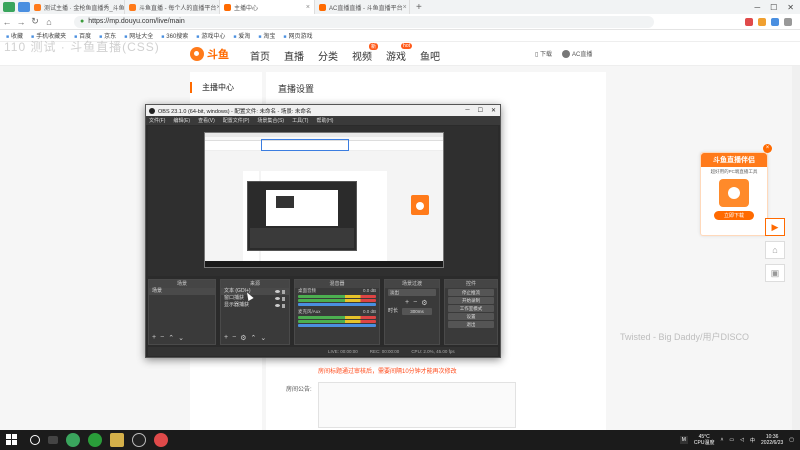  I want to click on clock: 10:36 2022/6/23, so click(772, 440).